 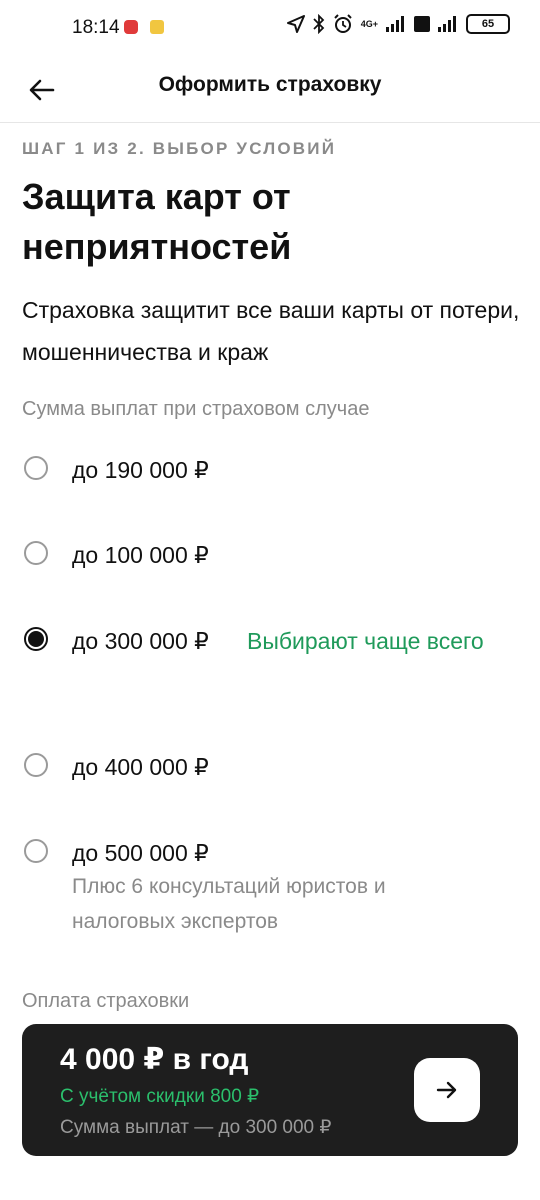 I want to click on network-type-label: 4G+, so click(x=369, y=23).